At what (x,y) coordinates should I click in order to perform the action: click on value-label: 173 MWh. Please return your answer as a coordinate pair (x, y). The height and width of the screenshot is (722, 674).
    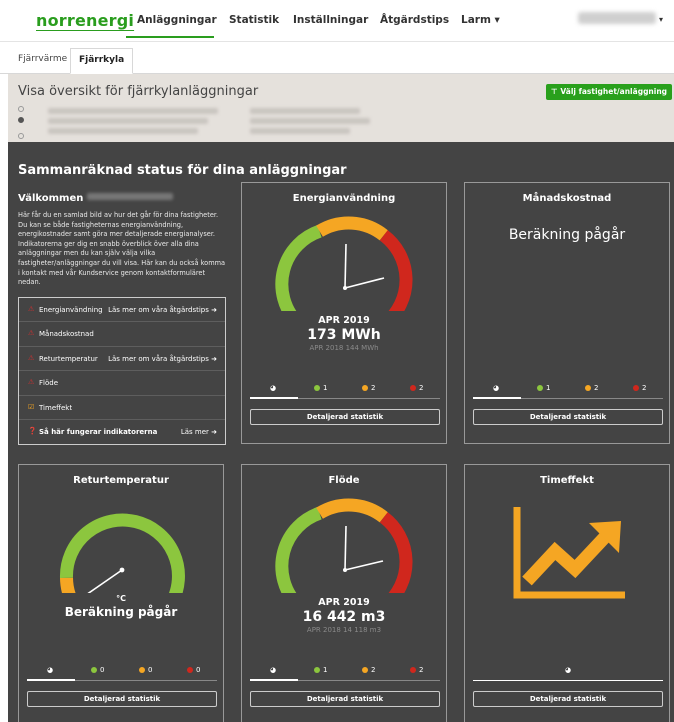
    Looking at the image, I should click on (344, 335).